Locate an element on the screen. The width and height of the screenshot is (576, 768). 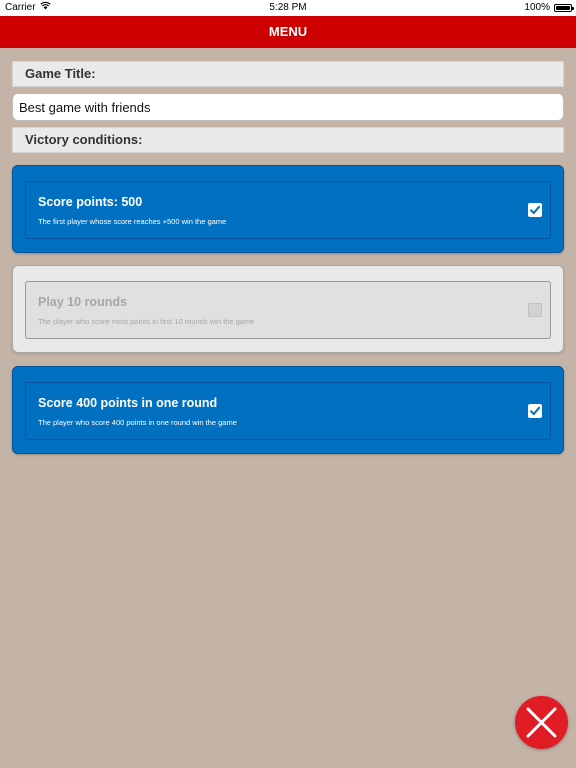
menu-header: MENU is located at coordinates (288, 32).